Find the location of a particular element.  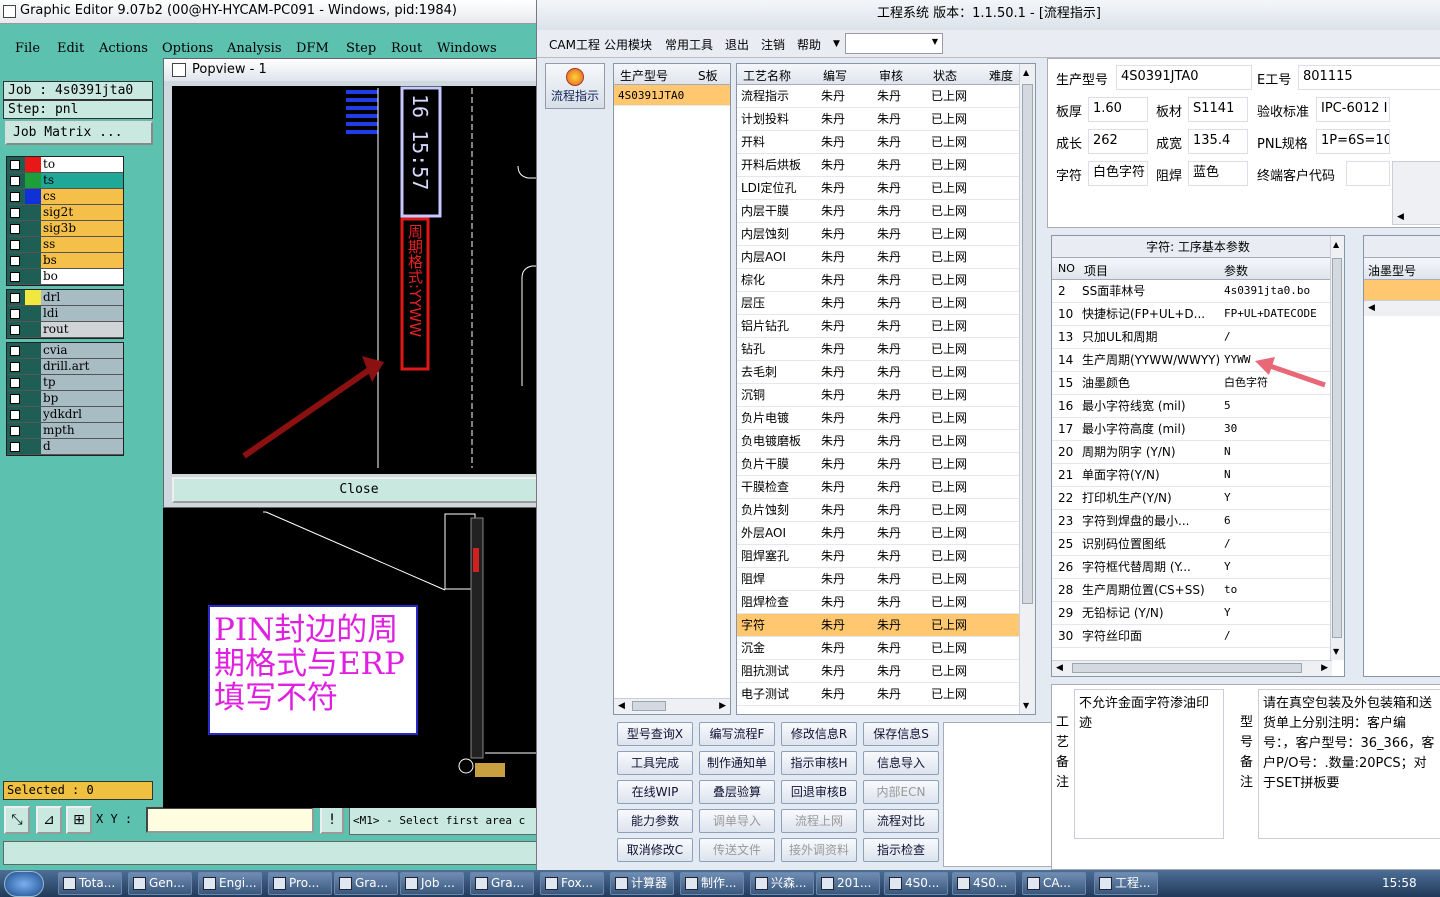

hscroll-thumb is located at coordinates (649, 706).